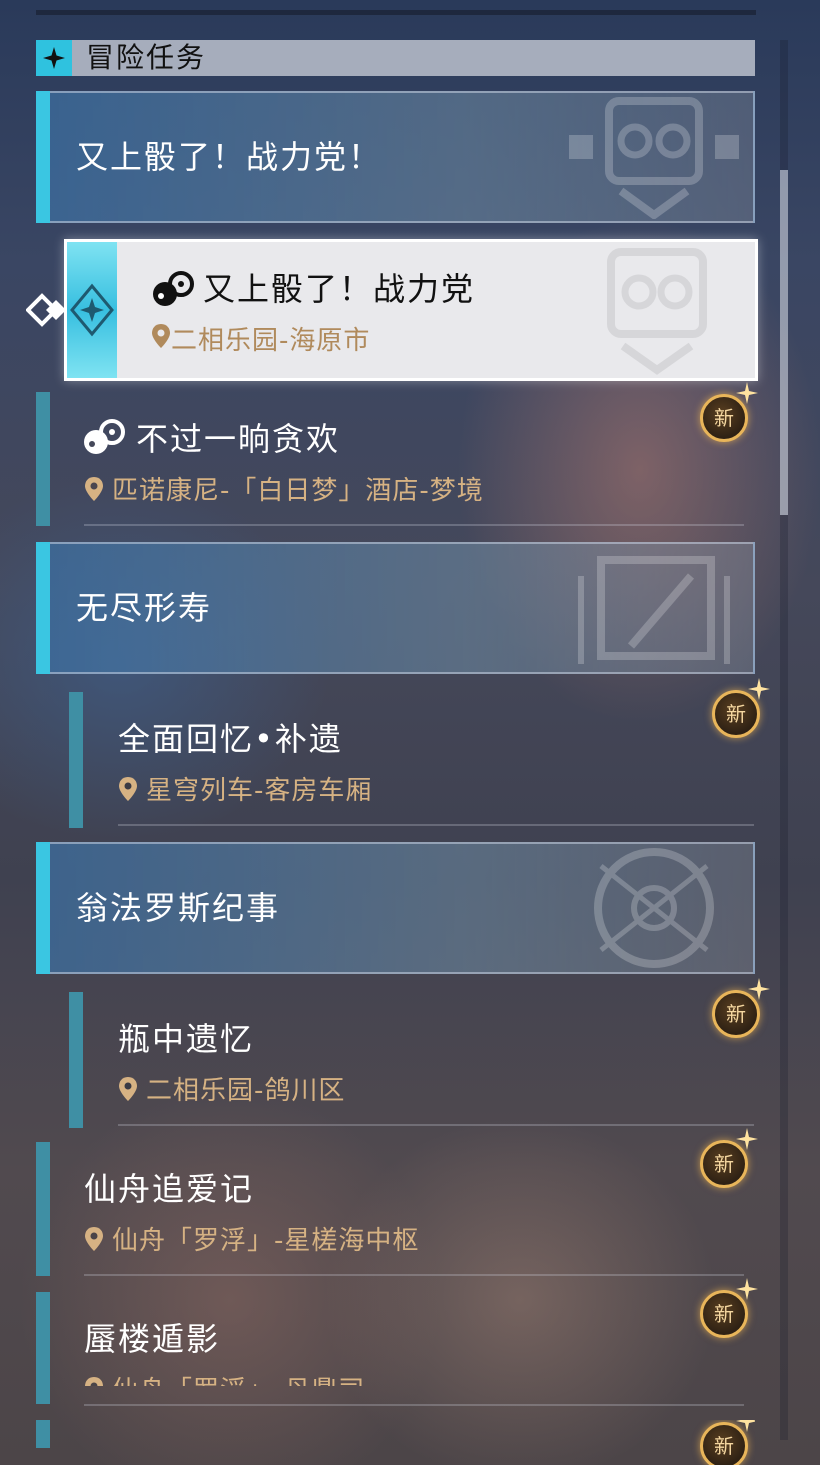 The height and width of the screenshot is (1465, 820). I want to click on quest-location-text: 仙舟「罗浮」-星槎海中枢, so click(266, 1241).